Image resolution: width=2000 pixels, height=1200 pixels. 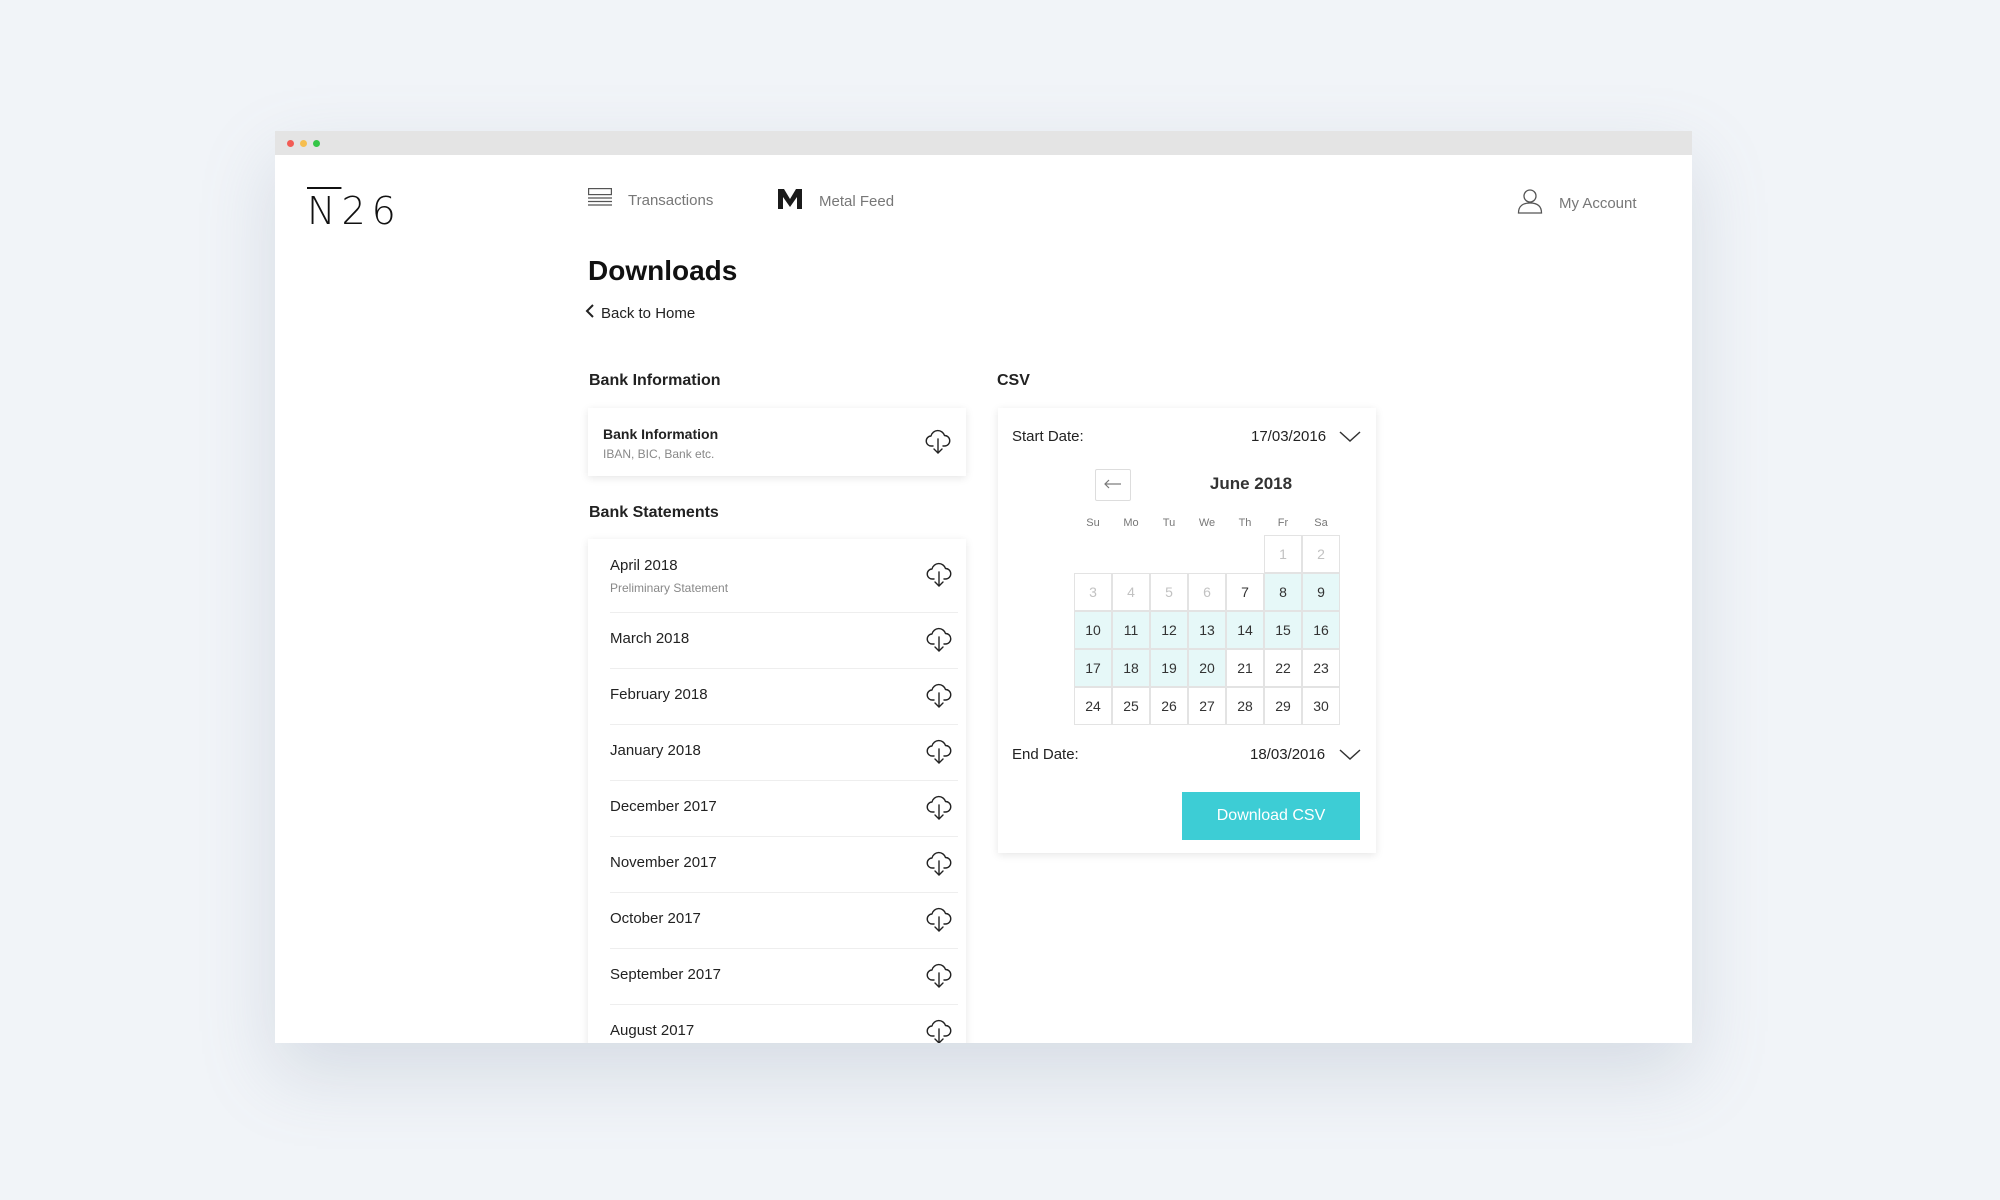 I want to click on statement-row: August 2017, so click(x=784, y=1023).